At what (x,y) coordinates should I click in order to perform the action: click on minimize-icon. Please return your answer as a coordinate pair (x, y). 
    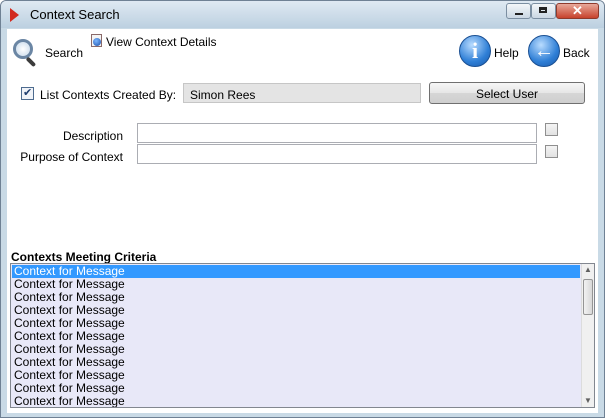
    Looking at the image, I should click on (519, 14).